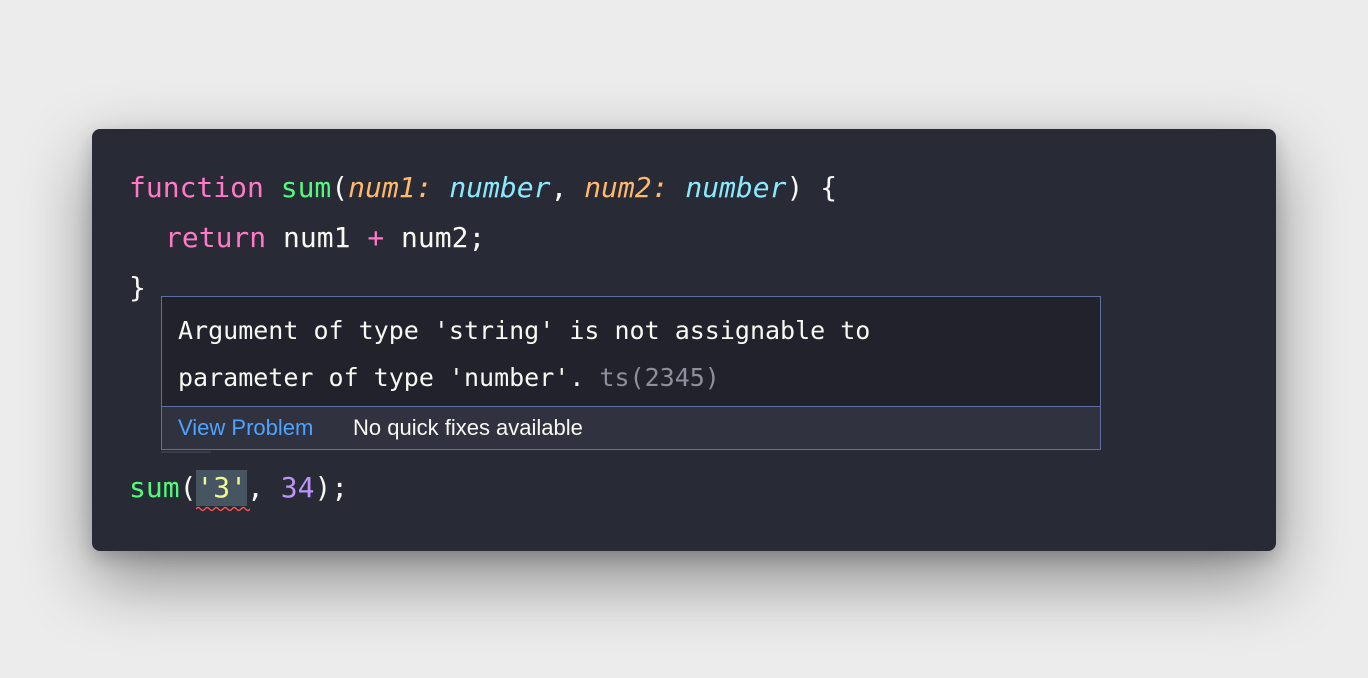 This screenshot has height=678, width=1368. I want to click on string-literal: '3', so click(222, 487).